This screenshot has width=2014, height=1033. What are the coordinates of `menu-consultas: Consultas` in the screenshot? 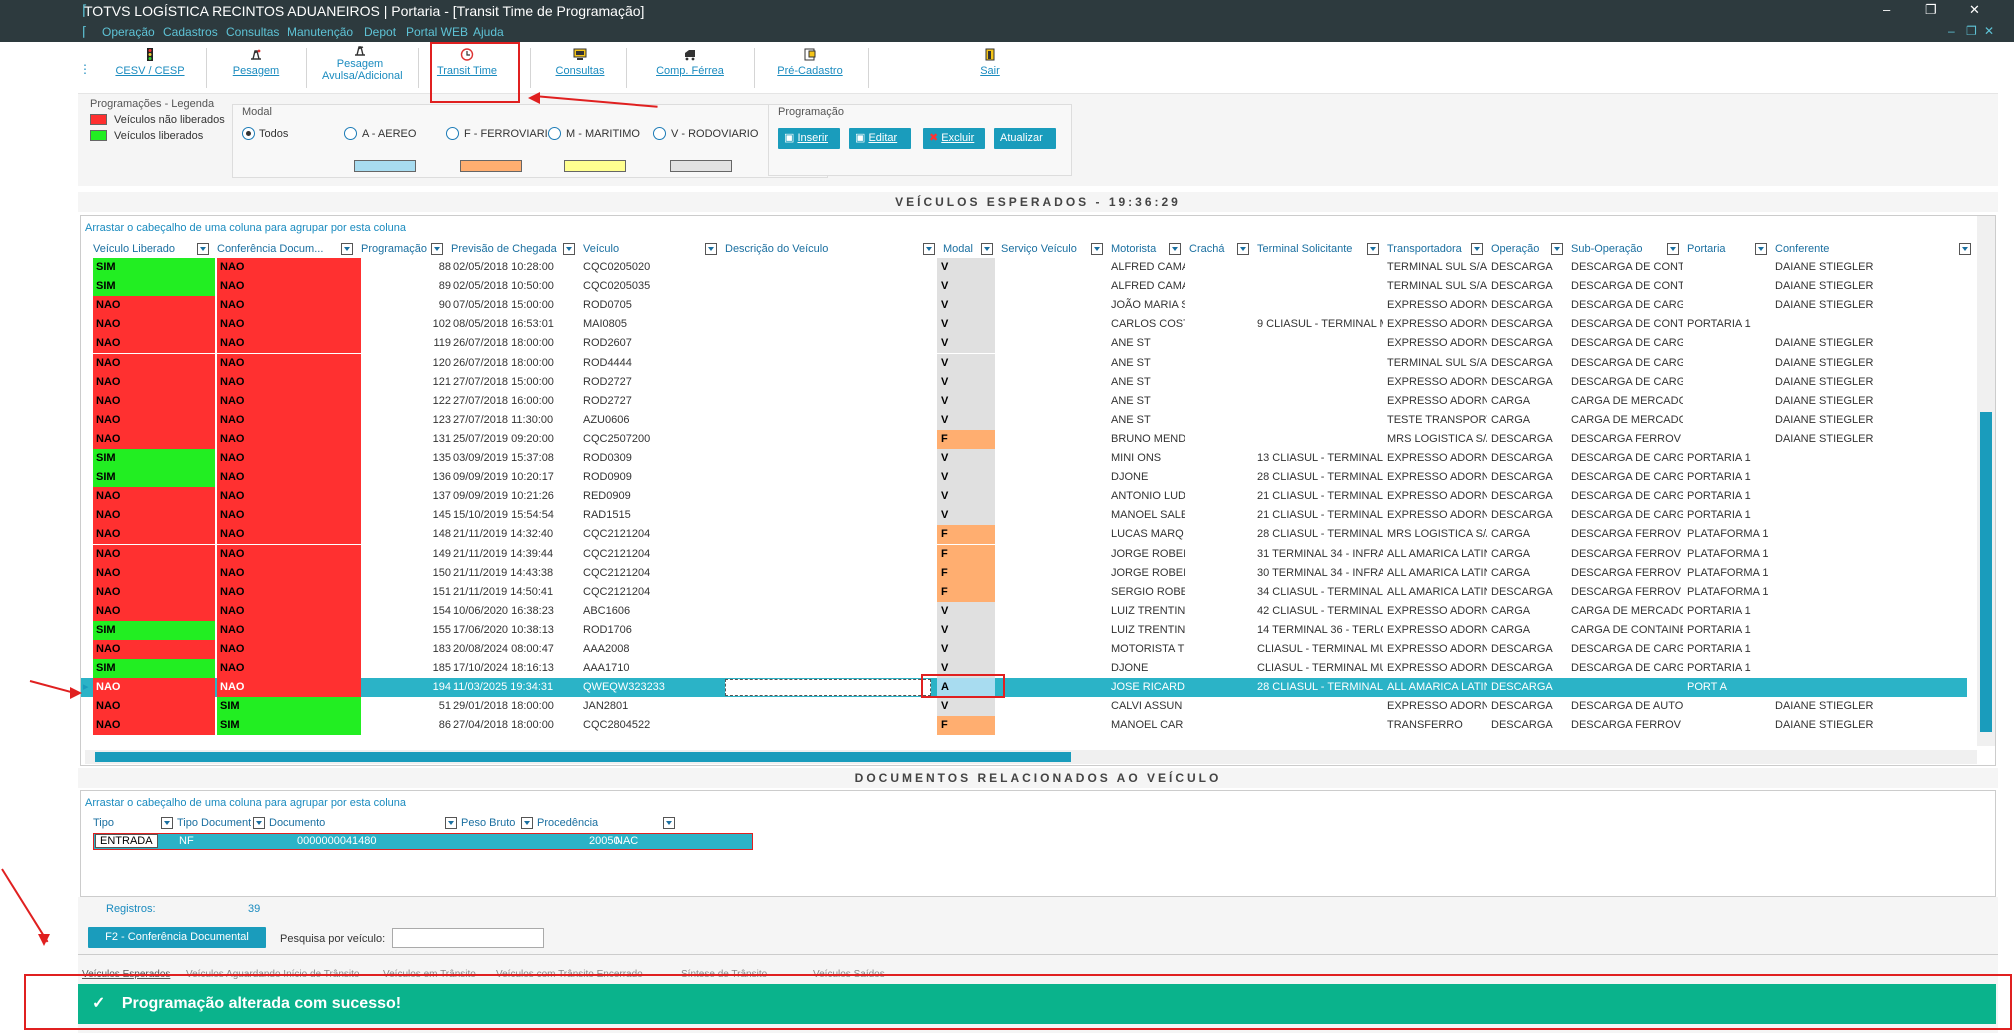 It's located at (252, 32).